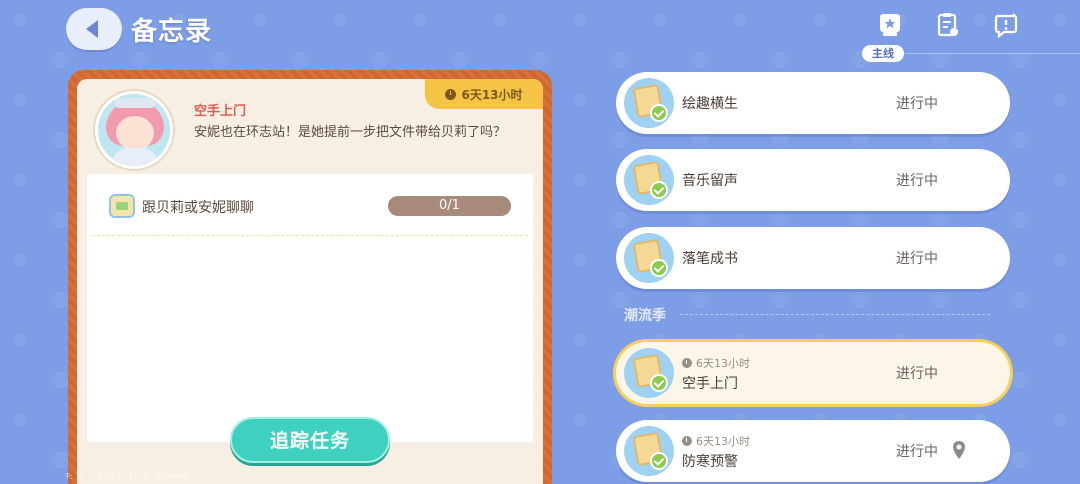 The height and width of the screenshot is (484, 1080). I want to click on time-remaining-tag: 6天13小时, so click(484, 94).